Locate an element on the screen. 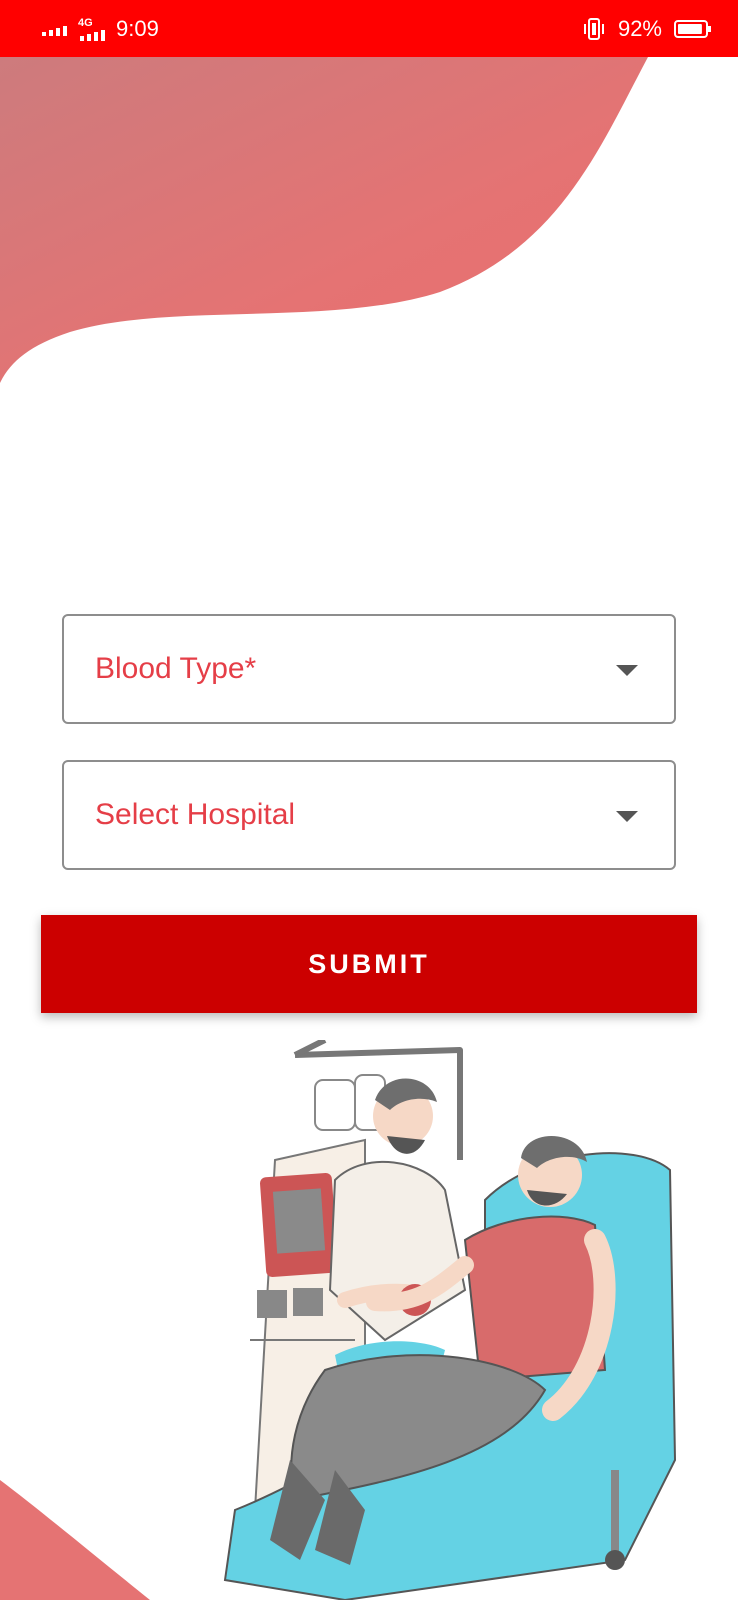 The width and height of the screenshot is (738, 1600). submit-button: SUBMIT is located at coordinates (369, 964).